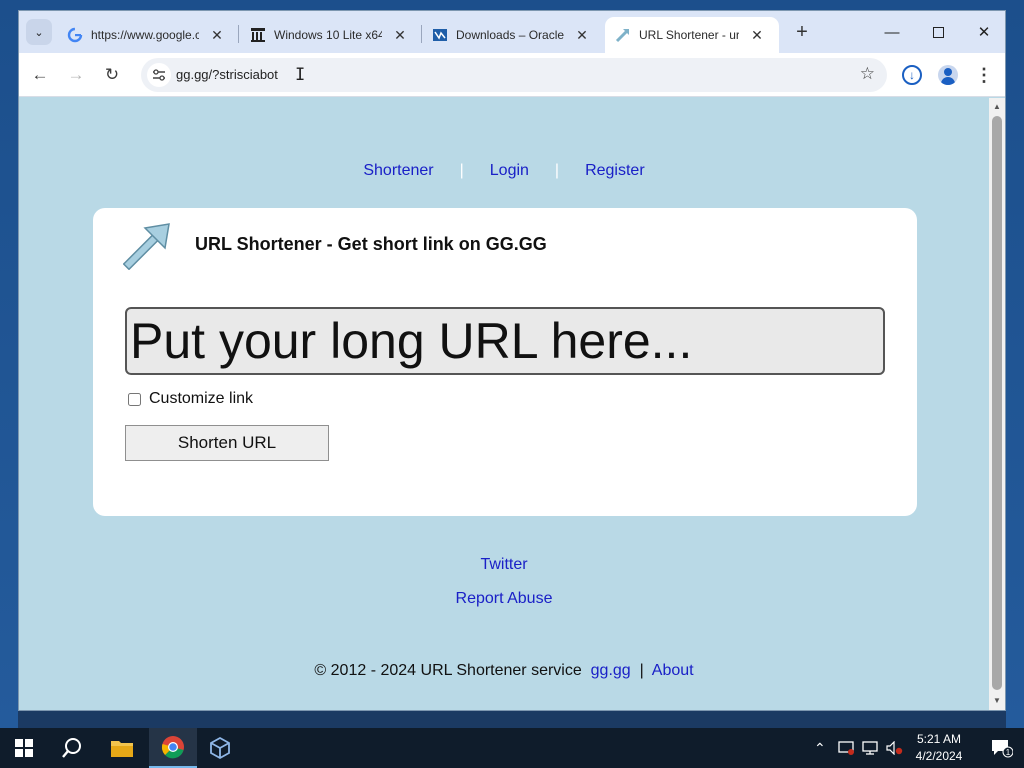  What do you see at coordinates (673, 670) in the screenshot?
I see `footer-about-link: About` at bounding box center [673, 670].